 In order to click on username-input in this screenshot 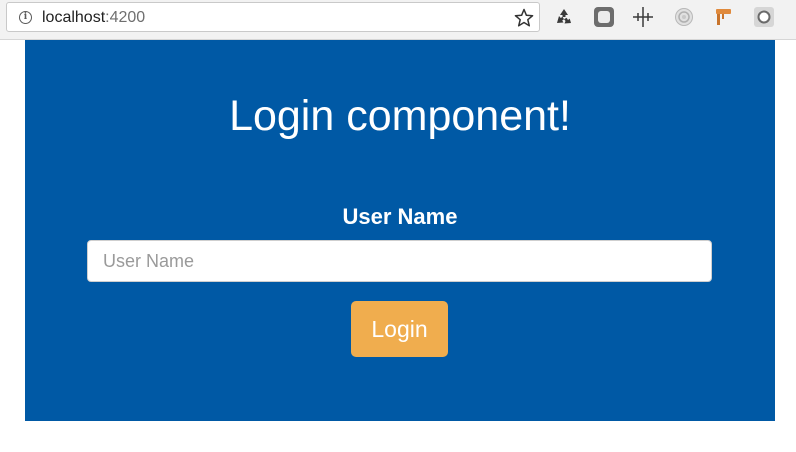, I will do `click(399, 261)`.